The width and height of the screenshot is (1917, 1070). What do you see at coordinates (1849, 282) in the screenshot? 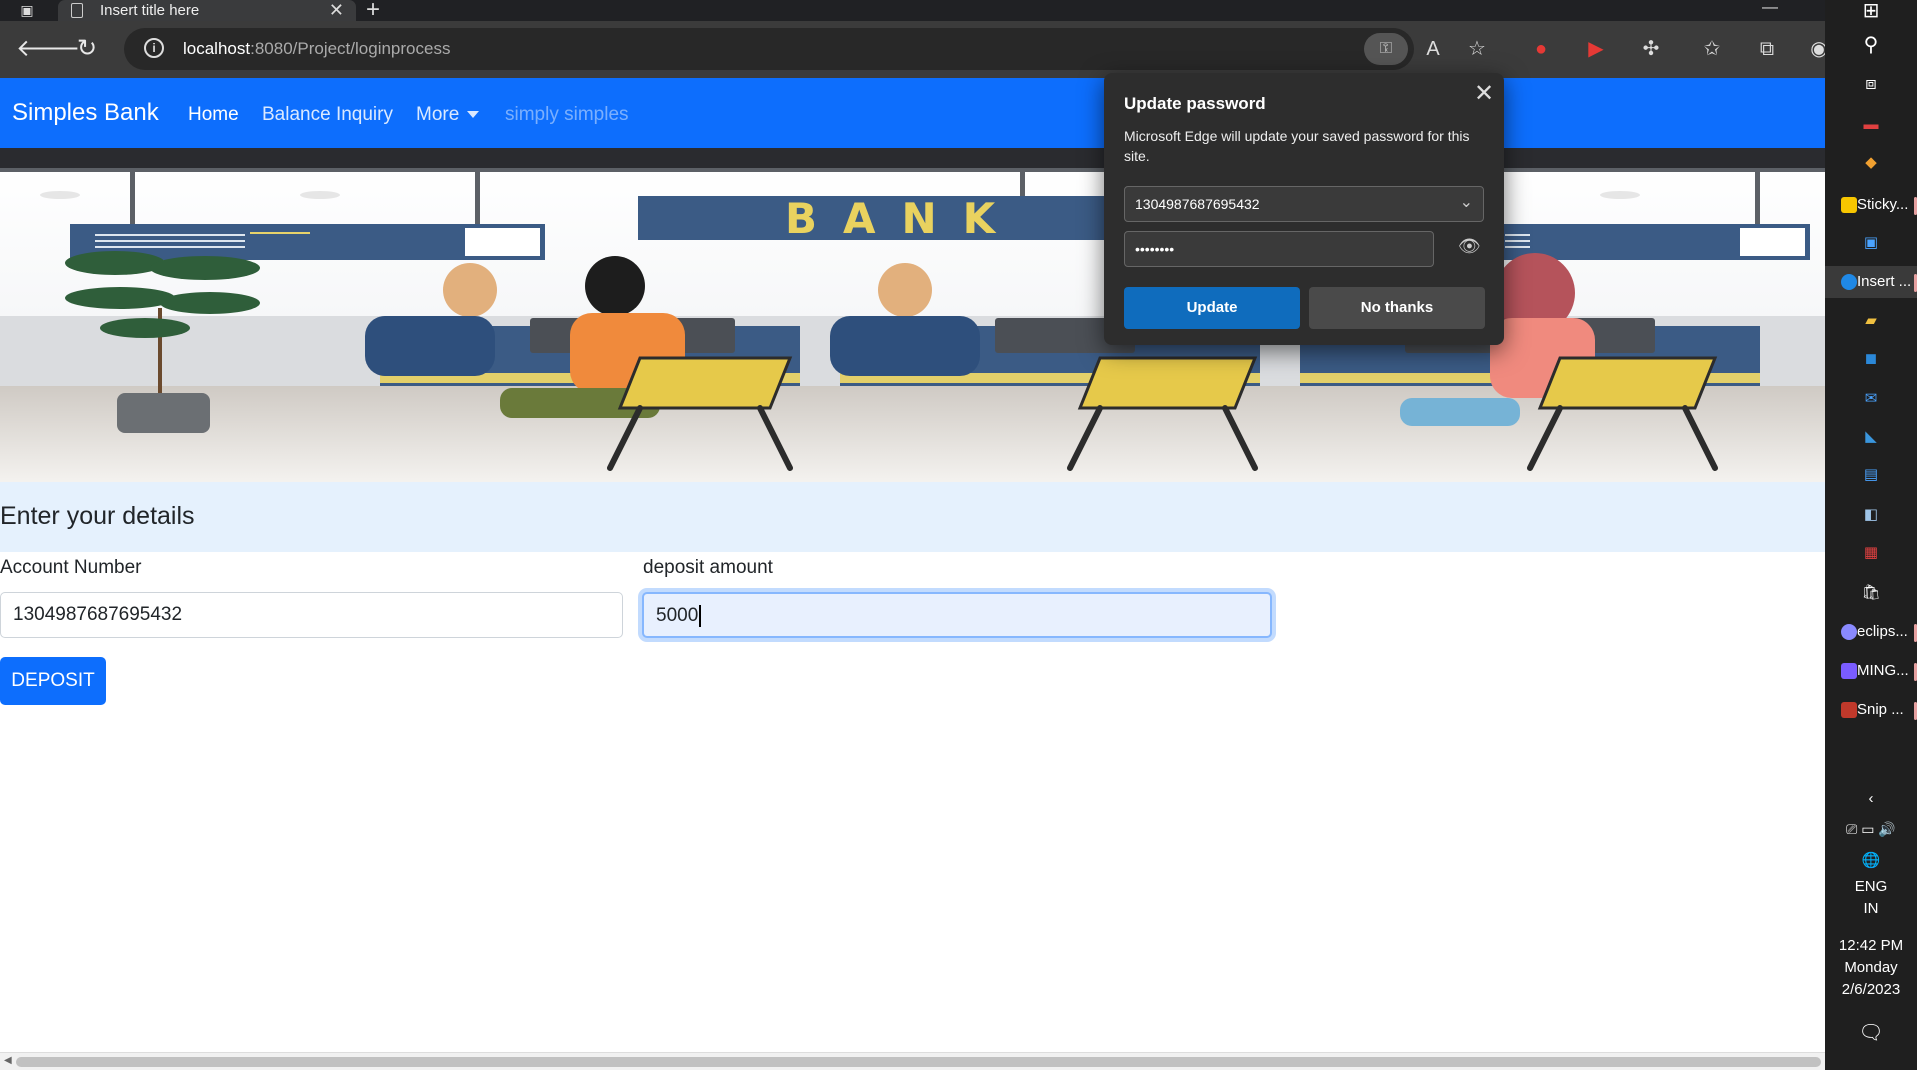
I see `edge-icon` at bounding box center [1849, 282].